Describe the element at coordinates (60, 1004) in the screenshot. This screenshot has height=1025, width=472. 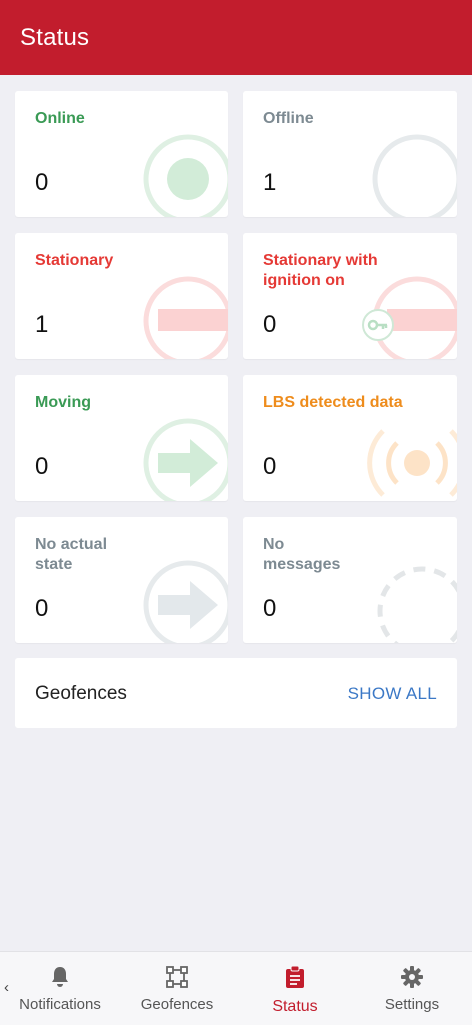
I see `nav-label: Notifications` at that location.